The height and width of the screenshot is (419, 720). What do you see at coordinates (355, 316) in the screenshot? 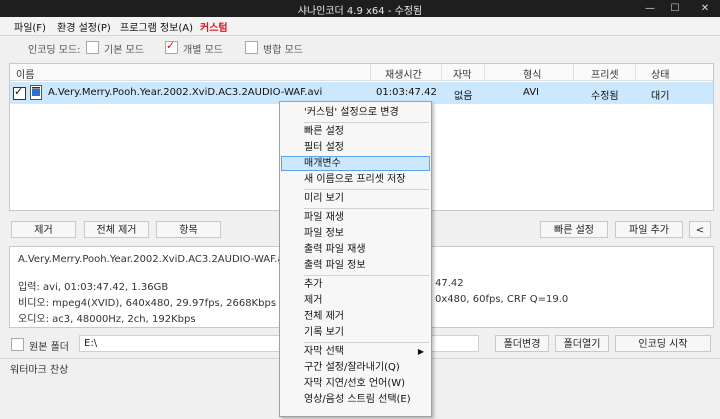
I see `context-menu-item: 전체 제거` at bounding box center [355, 316].